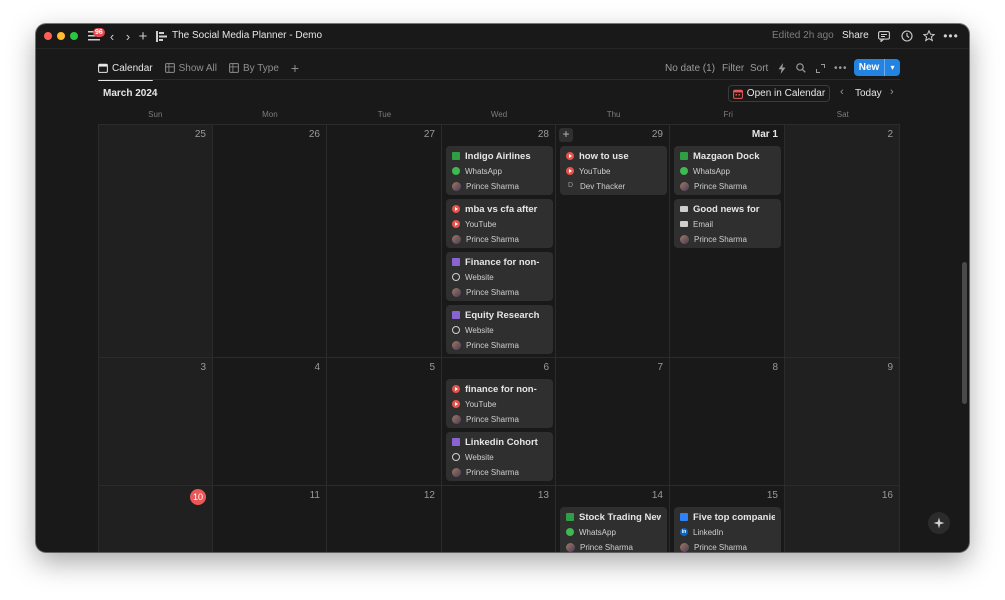 This screenshot has height=600, width=1005. What do you see at coordinates (820, 68) in the screenshot?
I see `expand-icon` at bounding box center [820, 68].